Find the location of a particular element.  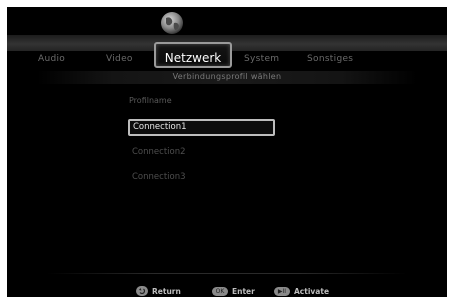

subtitle-bar: Verbindungsprofil wählen is located at coordinates (227, 77).